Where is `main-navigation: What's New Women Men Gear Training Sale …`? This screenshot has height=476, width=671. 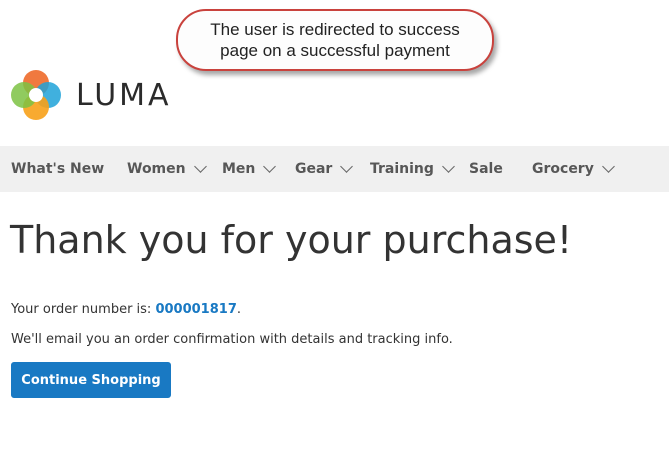
main-navigation: What's New Women Men Gear Training Sale … is located at coordinates (334, 169).